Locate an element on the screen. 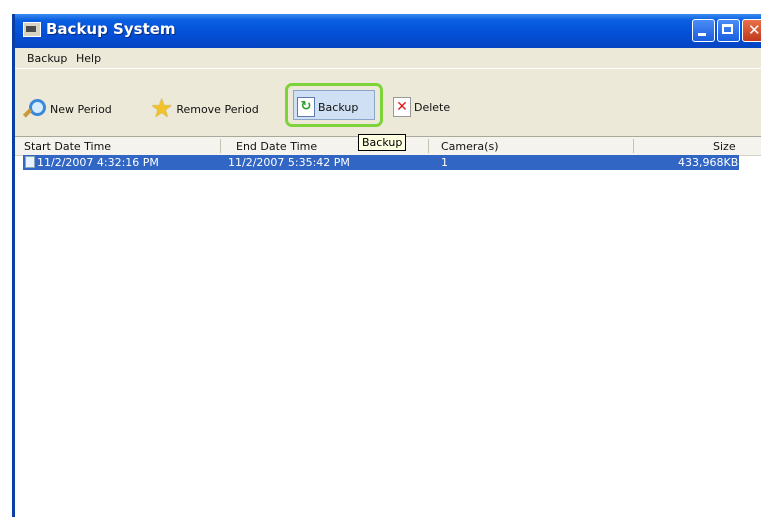 This screenshot has width=761, height=517. delete-label: Delete is located at coordinates (432, 107).